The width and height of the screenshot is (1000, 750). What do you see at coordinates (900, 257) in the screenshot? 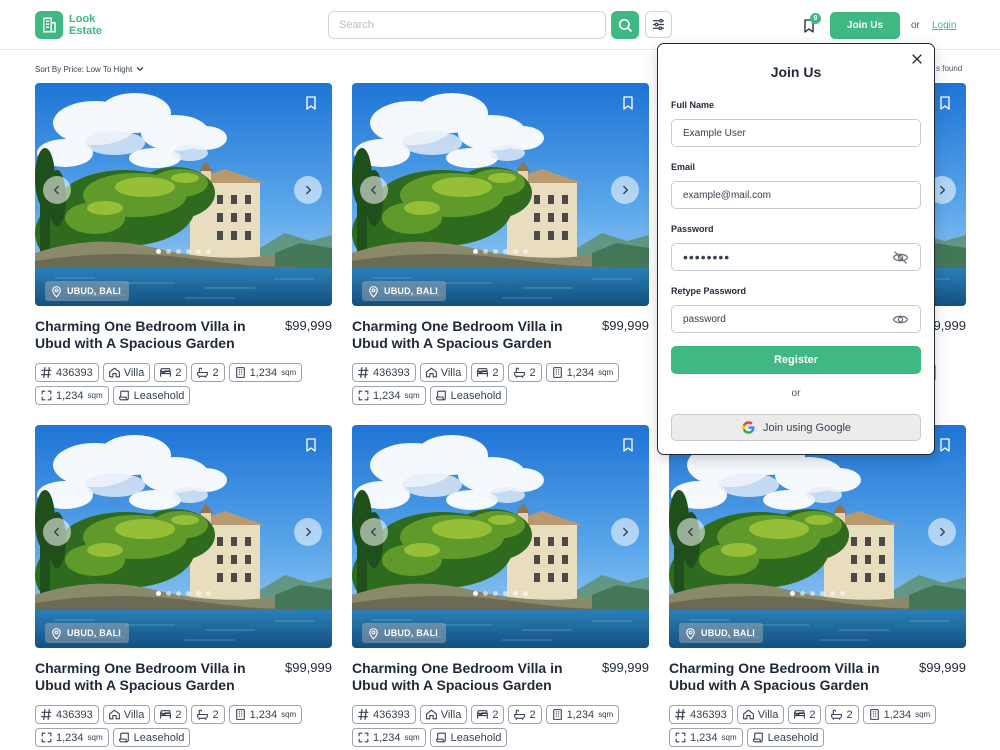
I see `toggle-password-visibility` at bounding box center [900, 257].